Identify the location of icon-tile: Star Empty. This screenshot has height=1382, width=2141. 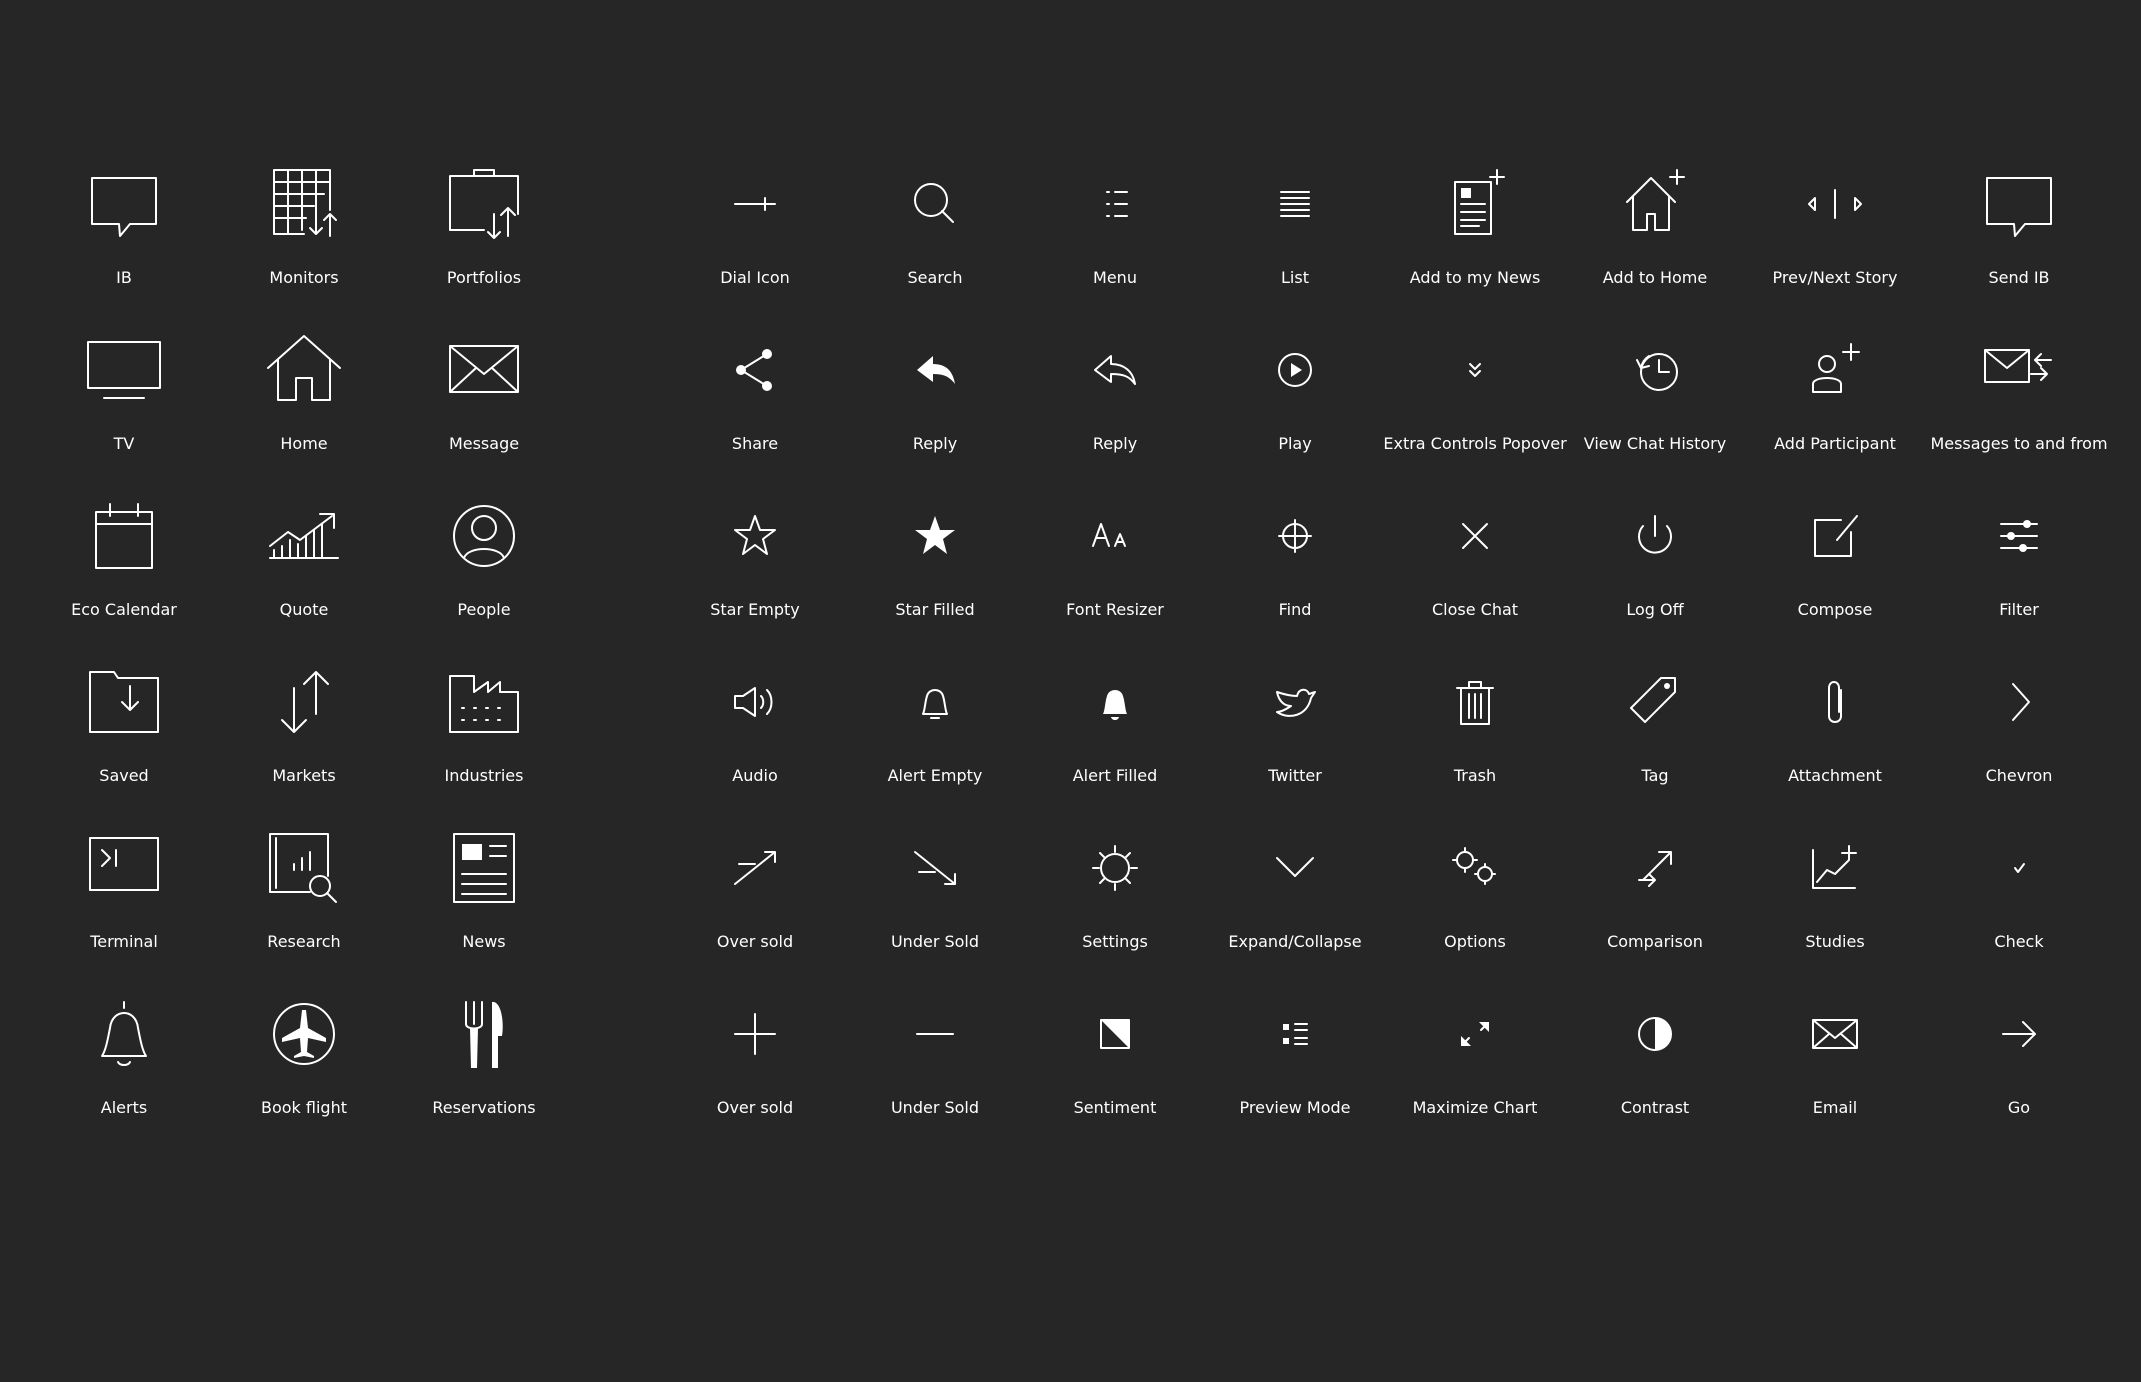
(755, 566).